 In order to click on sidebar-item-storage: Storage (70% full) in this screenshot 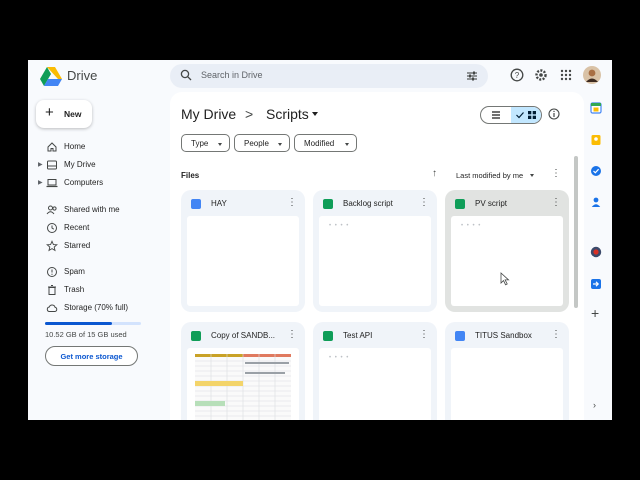, I will do `click(98, 308)`.